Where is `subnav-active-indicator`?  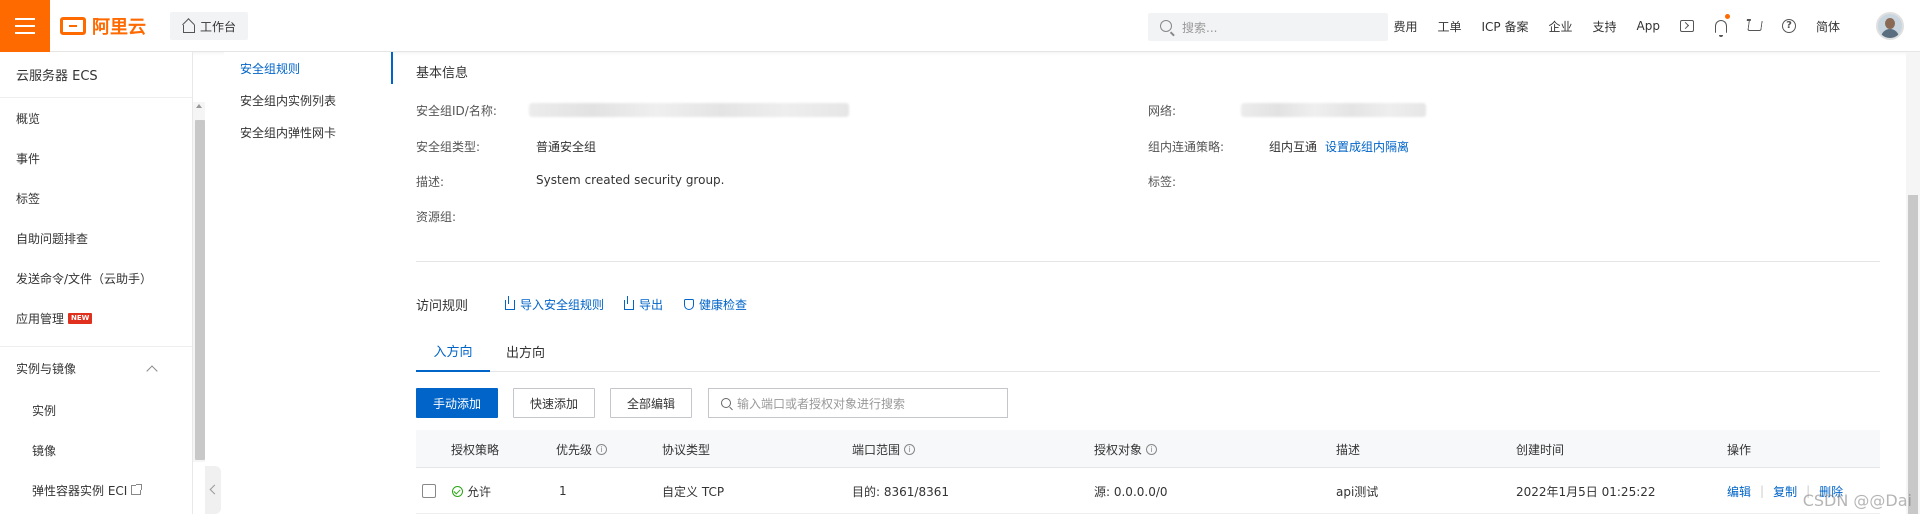
subnav-active-indicator is located at coordinates (392, 68).